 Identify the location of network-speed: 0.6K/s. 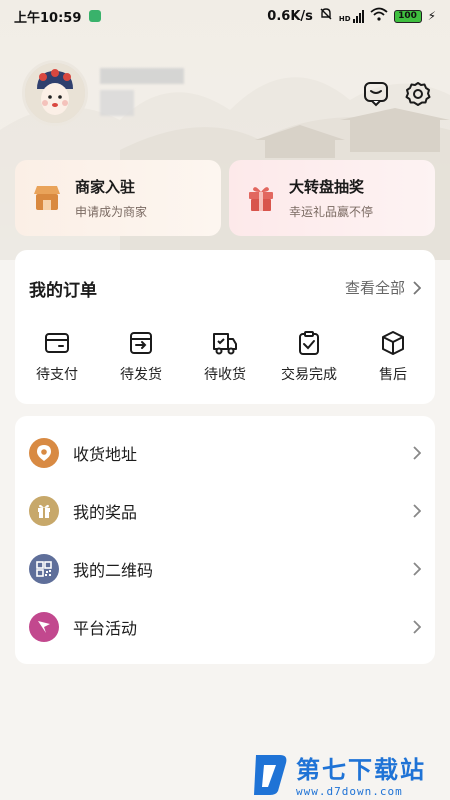
(290, 16).